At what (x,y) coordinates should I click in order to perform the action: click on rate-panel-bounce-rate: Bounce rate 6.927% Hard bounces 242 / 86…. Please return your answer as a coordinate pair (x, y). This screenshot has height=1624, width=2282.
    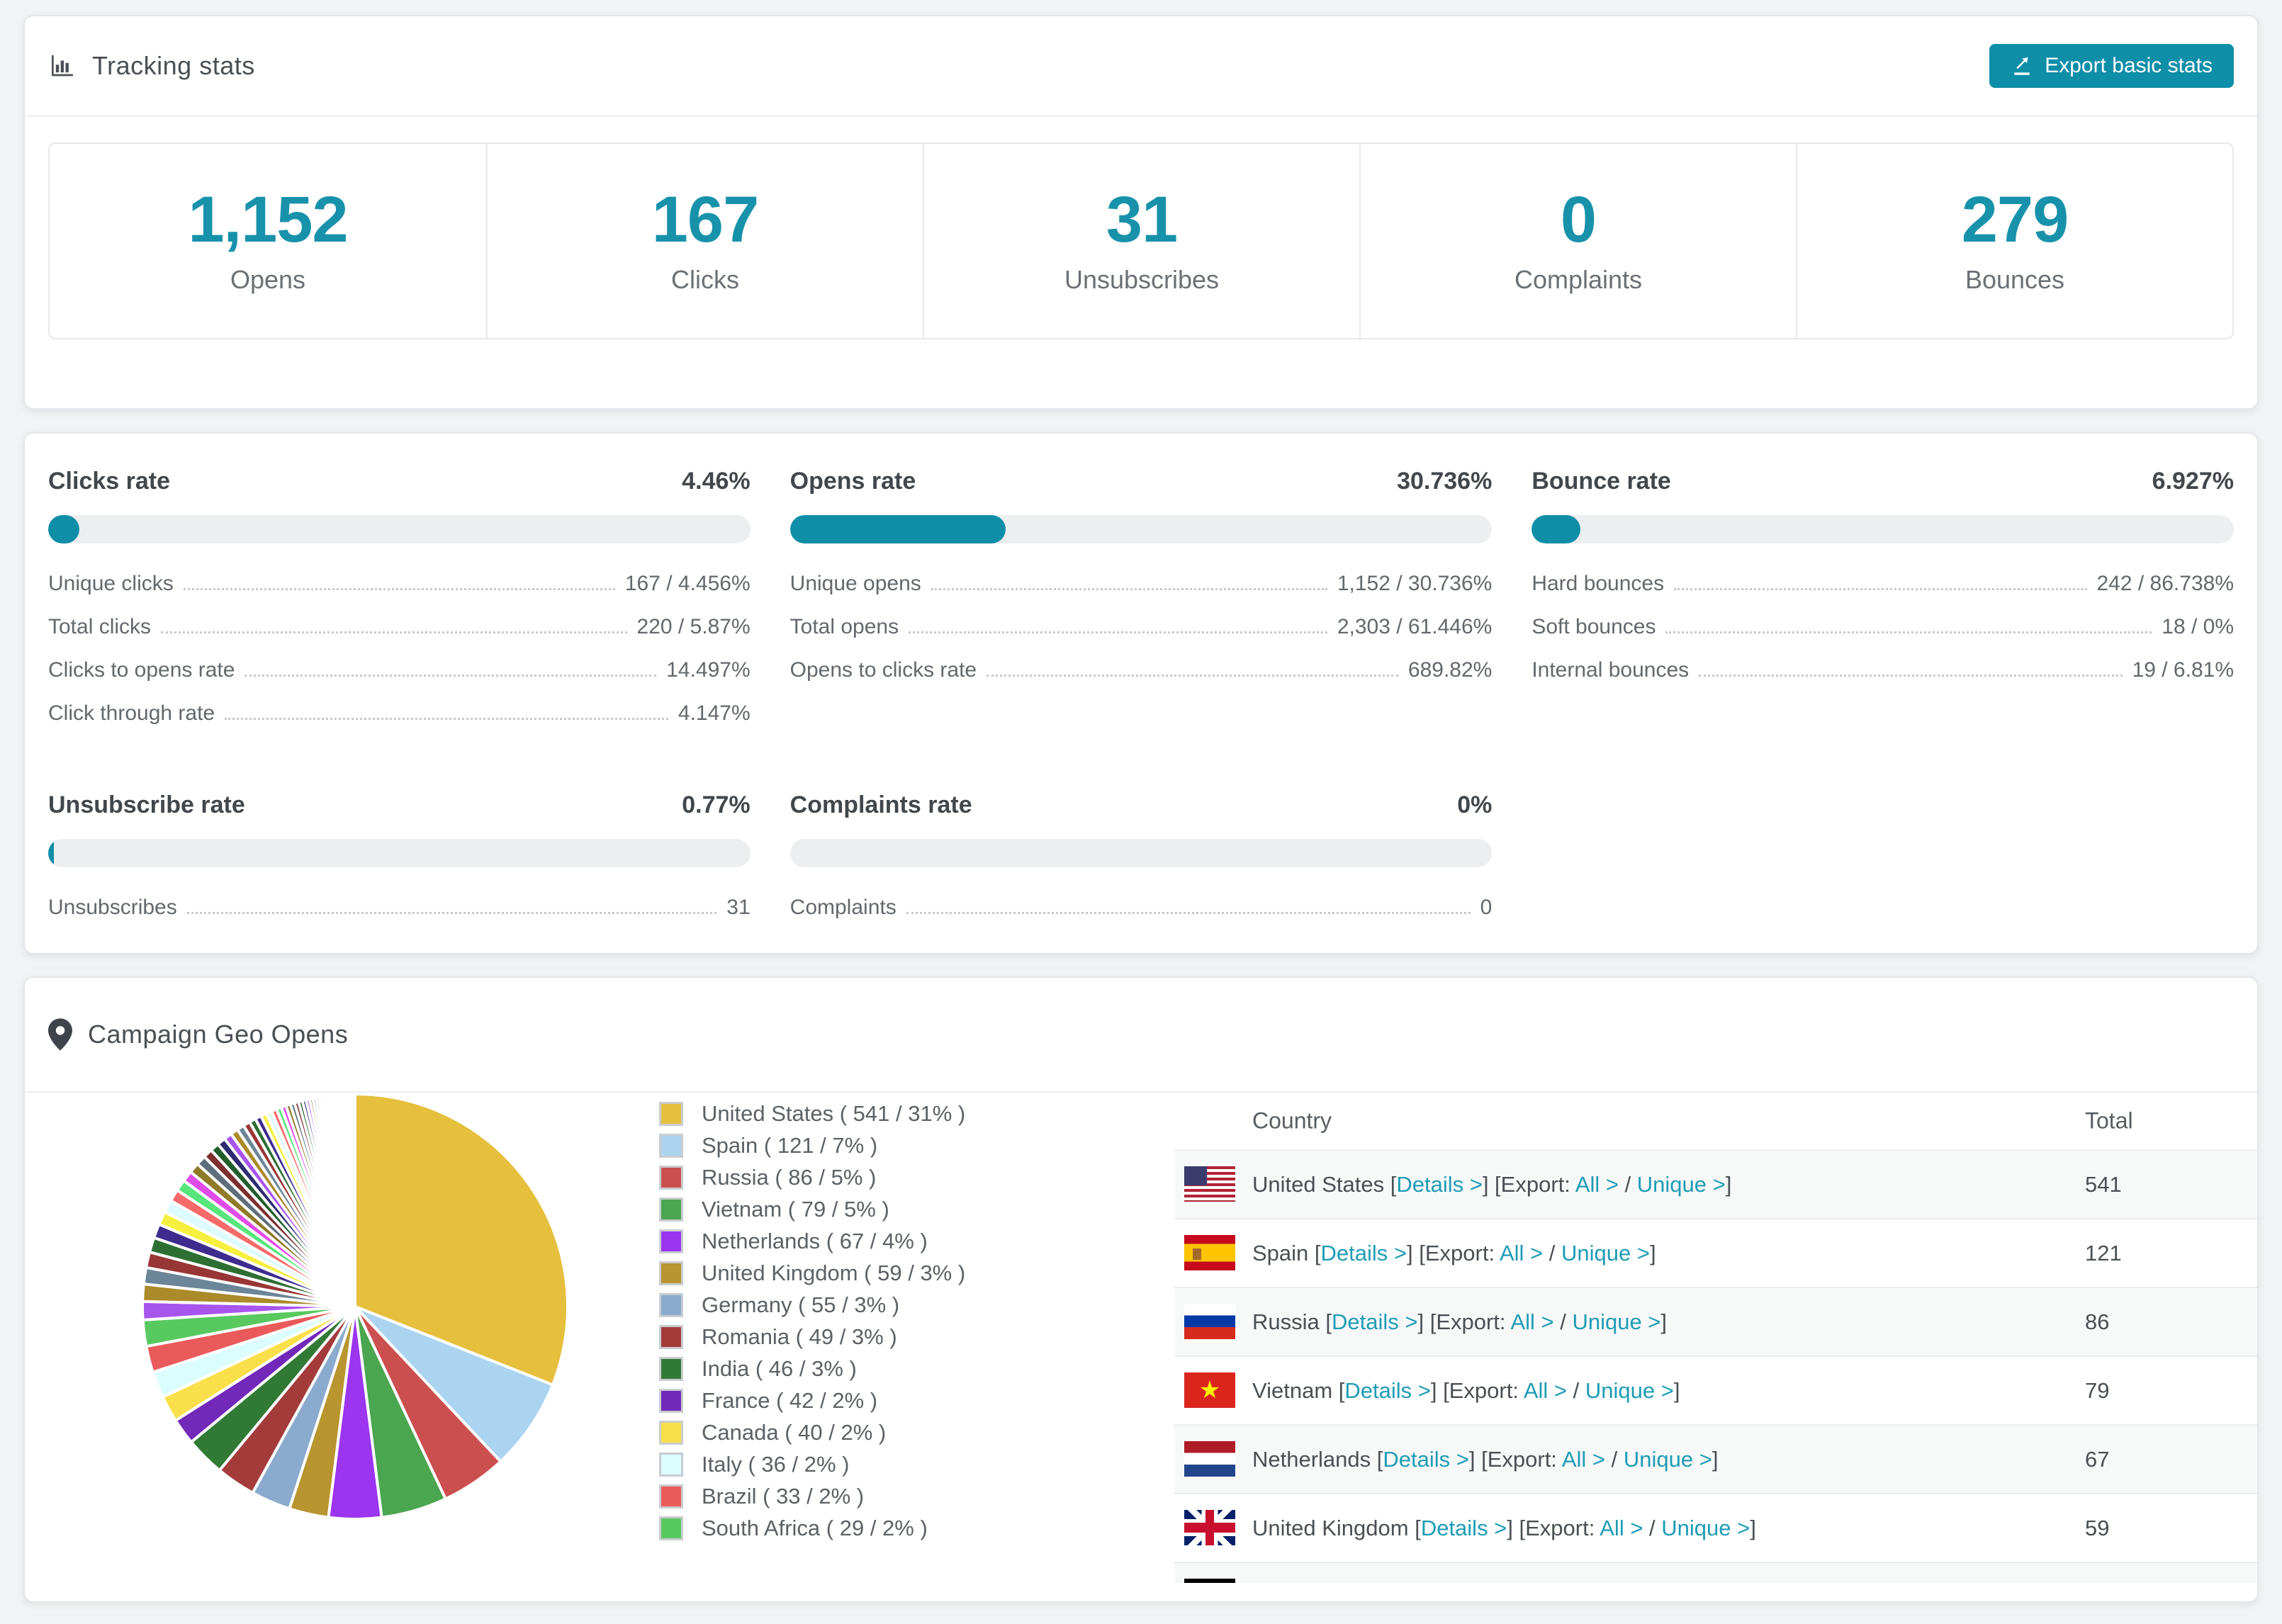
    Looking at the image, I should click on (1882, 607).